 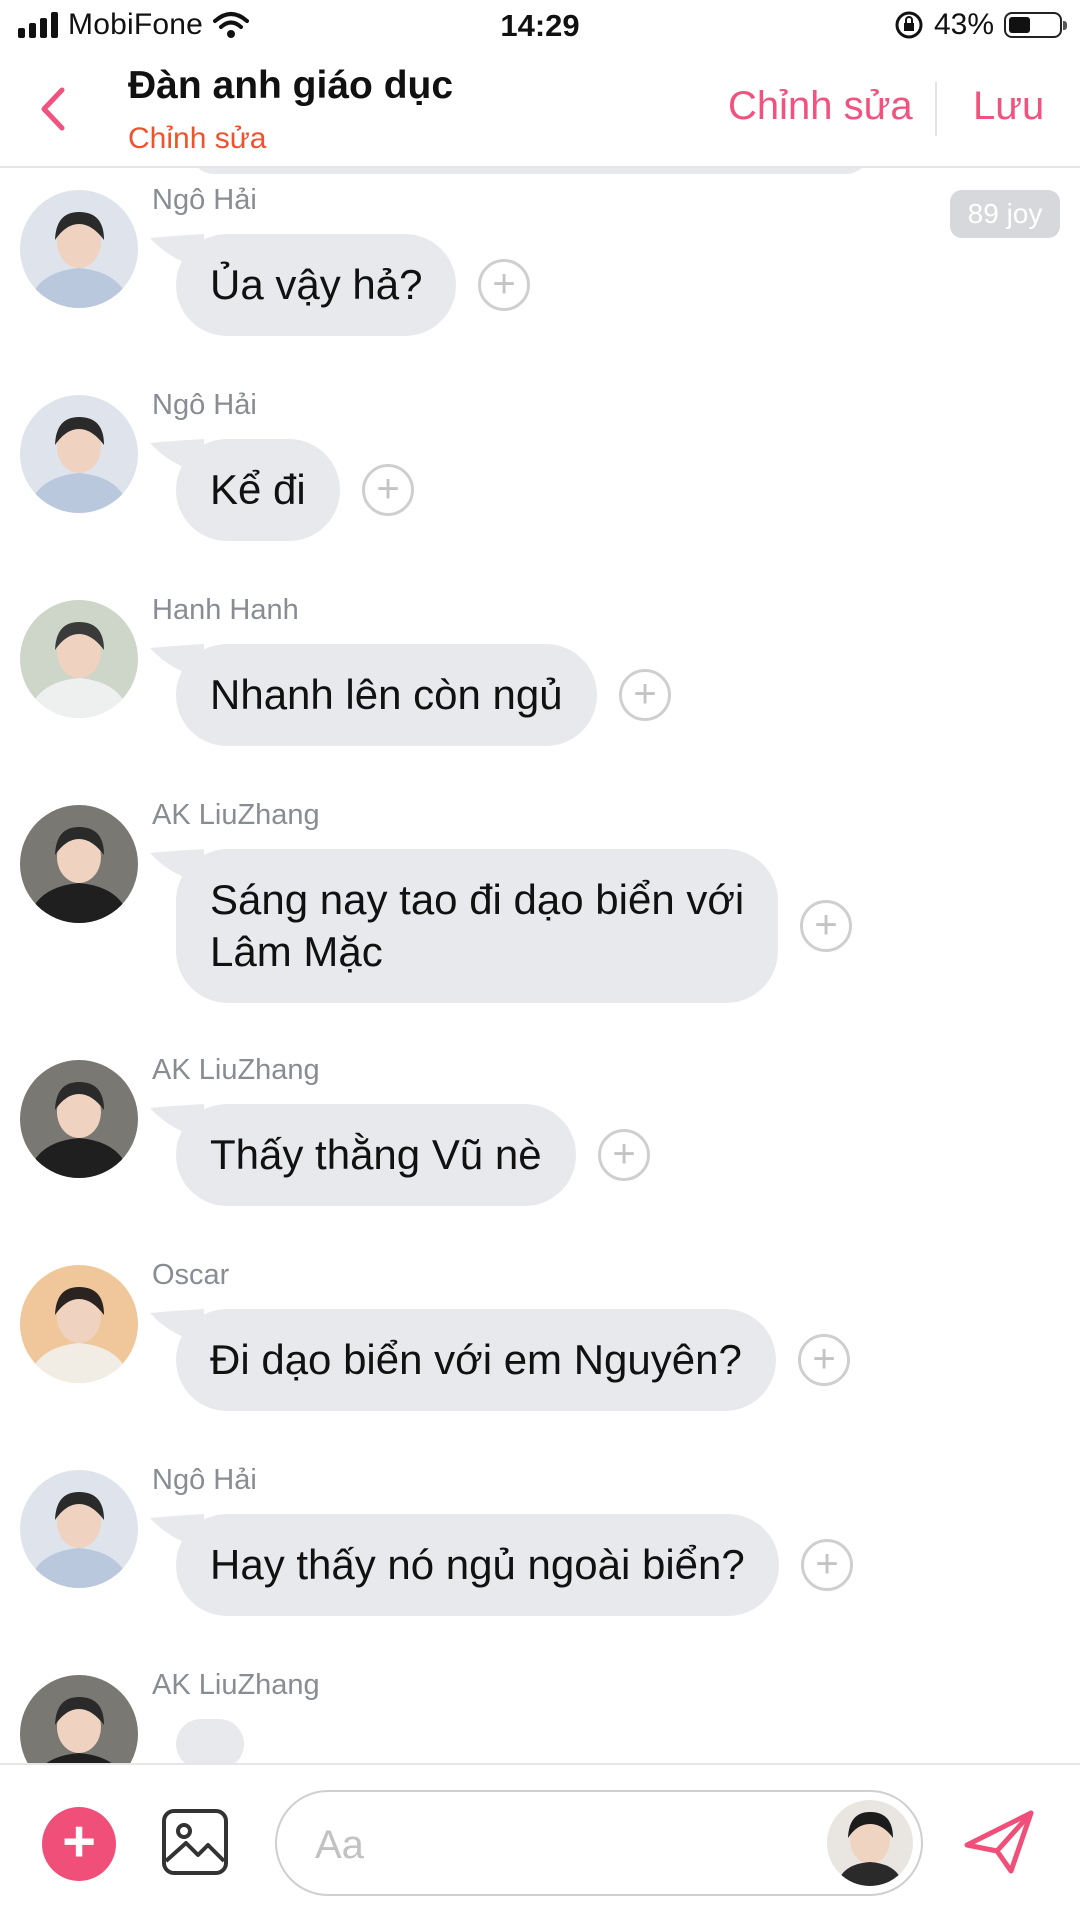 I want to click on joy-badge: 89 joy, so click(x=1005, y=214).